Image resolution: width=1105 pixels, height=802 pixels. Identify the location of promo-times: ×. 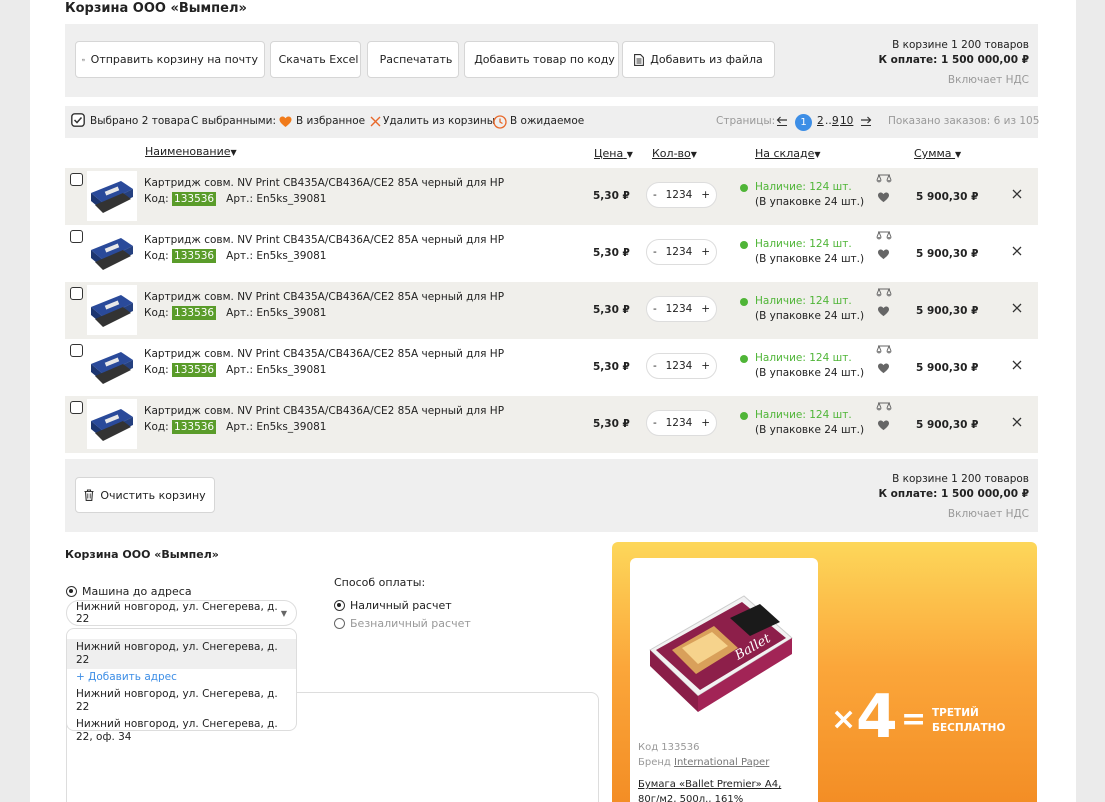
(844, 719).